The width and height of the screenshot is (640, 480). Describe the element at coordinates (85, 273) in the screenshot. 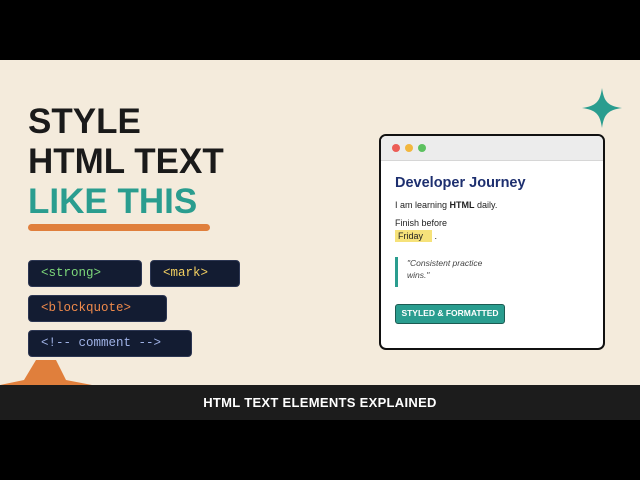

I see `strong-tag-chip: <strong>` at that location.